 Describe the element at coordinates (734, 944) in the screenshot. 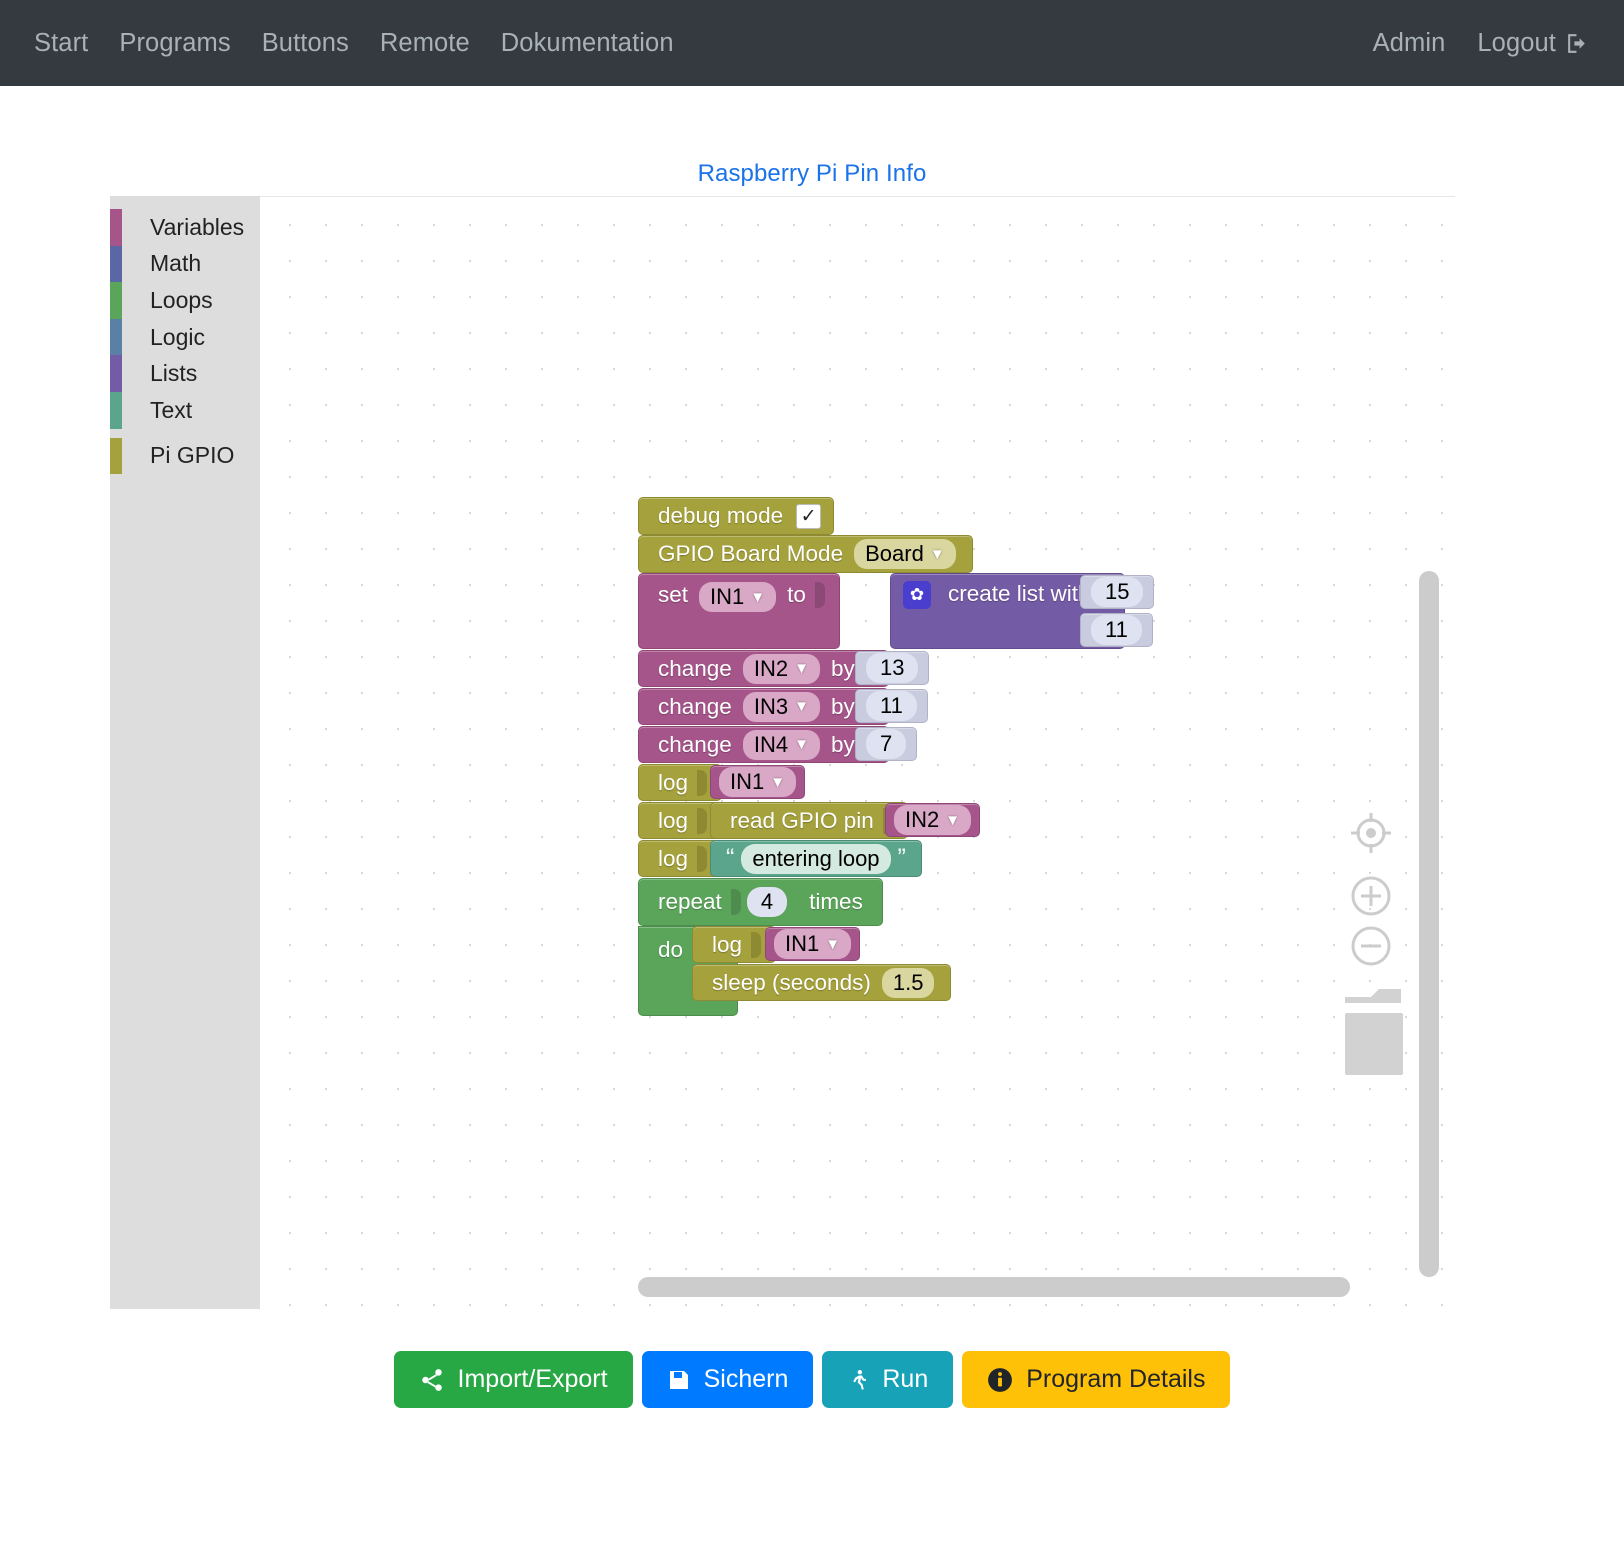

I see `block-nested-log: log` at that location.